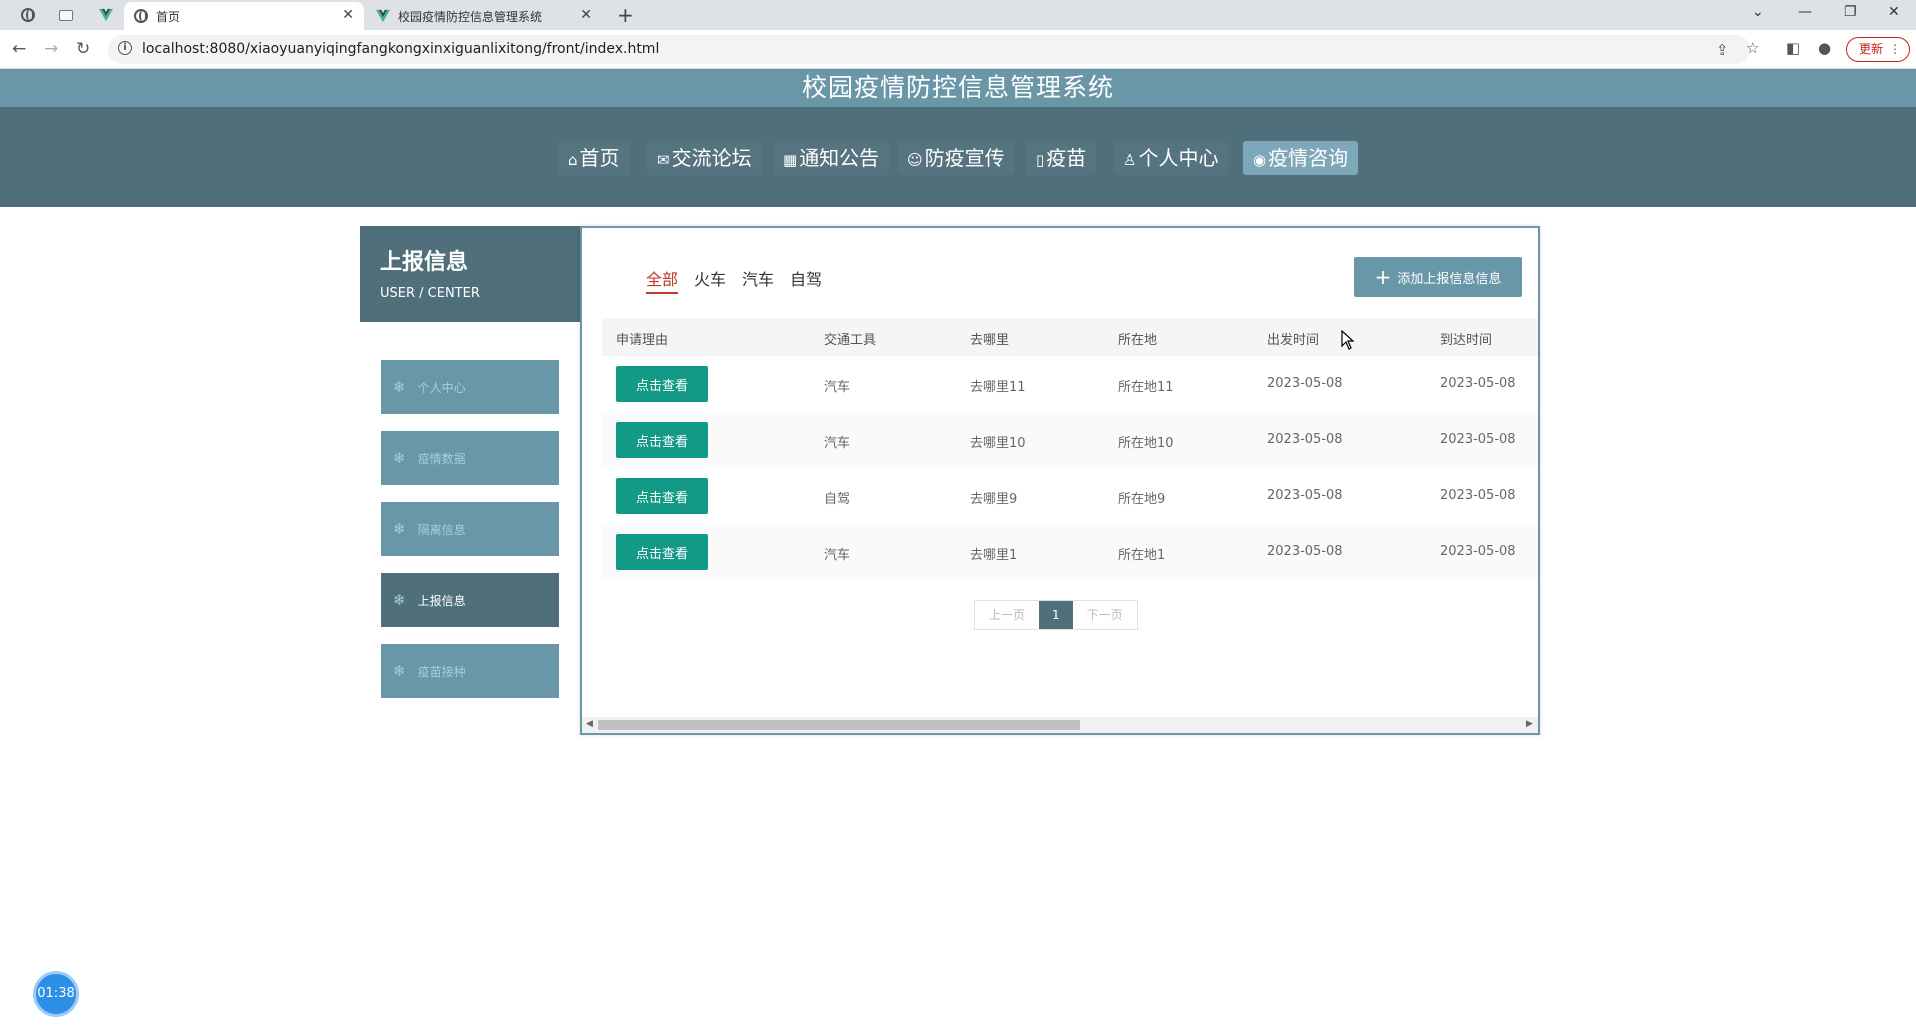 Image resolution: width=1916 pixels, height=1034 pixels. I want to click on kebab-menu-icon: ⋮, so click(1895, 49).